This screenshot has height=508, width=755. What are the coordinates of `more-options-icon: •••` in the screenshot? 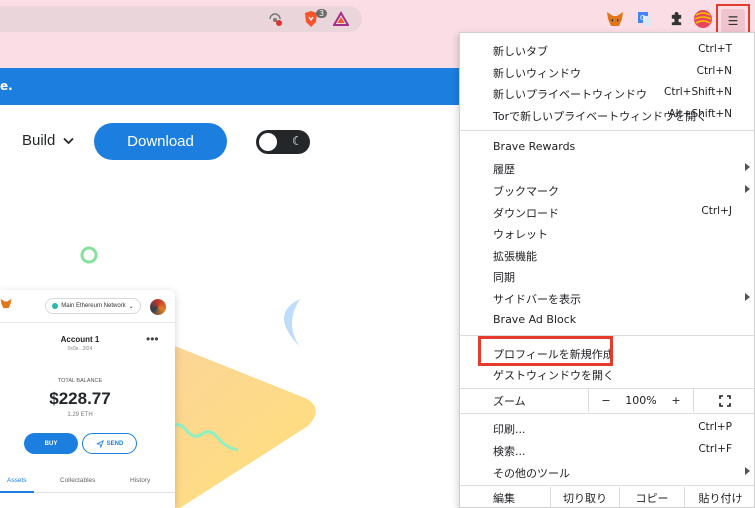 It's located at (152, 339).